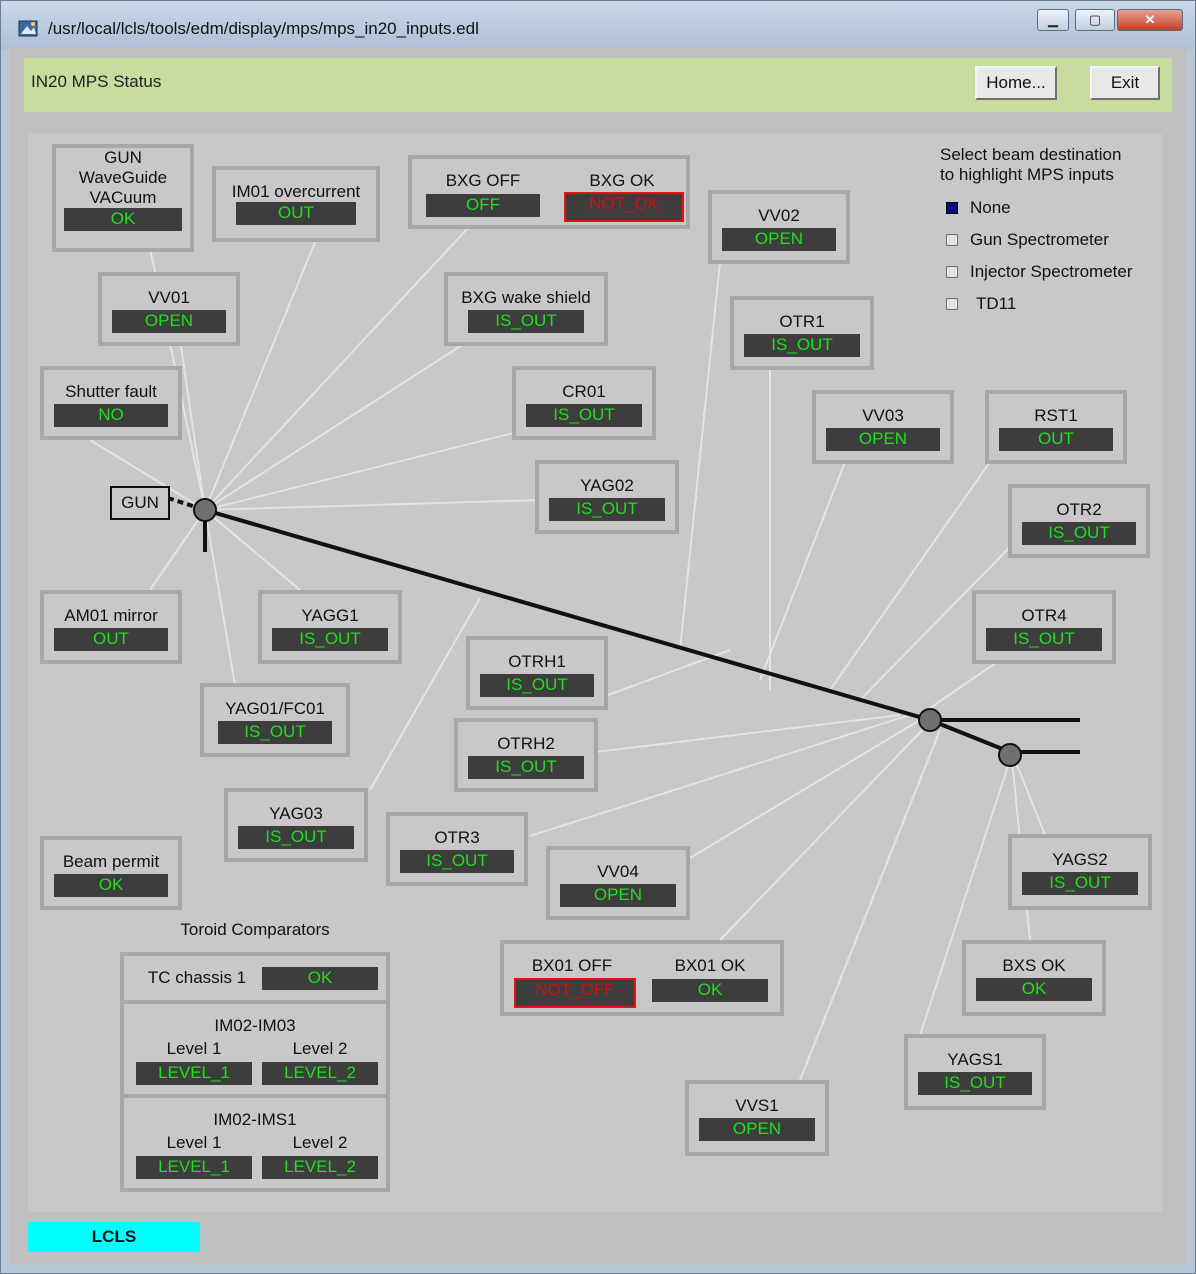  What do you see at coordinates (1034, 989) in the screenshot?
I see `bxs-ok-value: OK` at bounding box center [1034, 989].